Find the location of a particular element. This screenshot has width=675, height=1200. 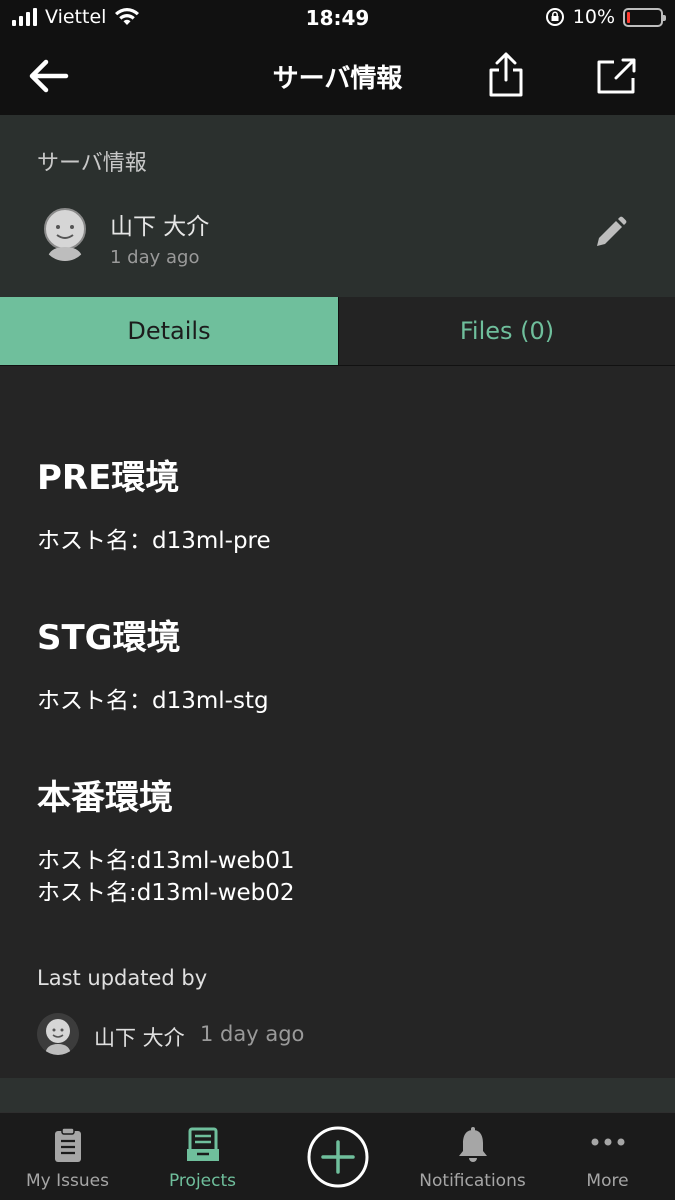

detail-tabs: Details Files (0) is located at coordinates (337, 331).